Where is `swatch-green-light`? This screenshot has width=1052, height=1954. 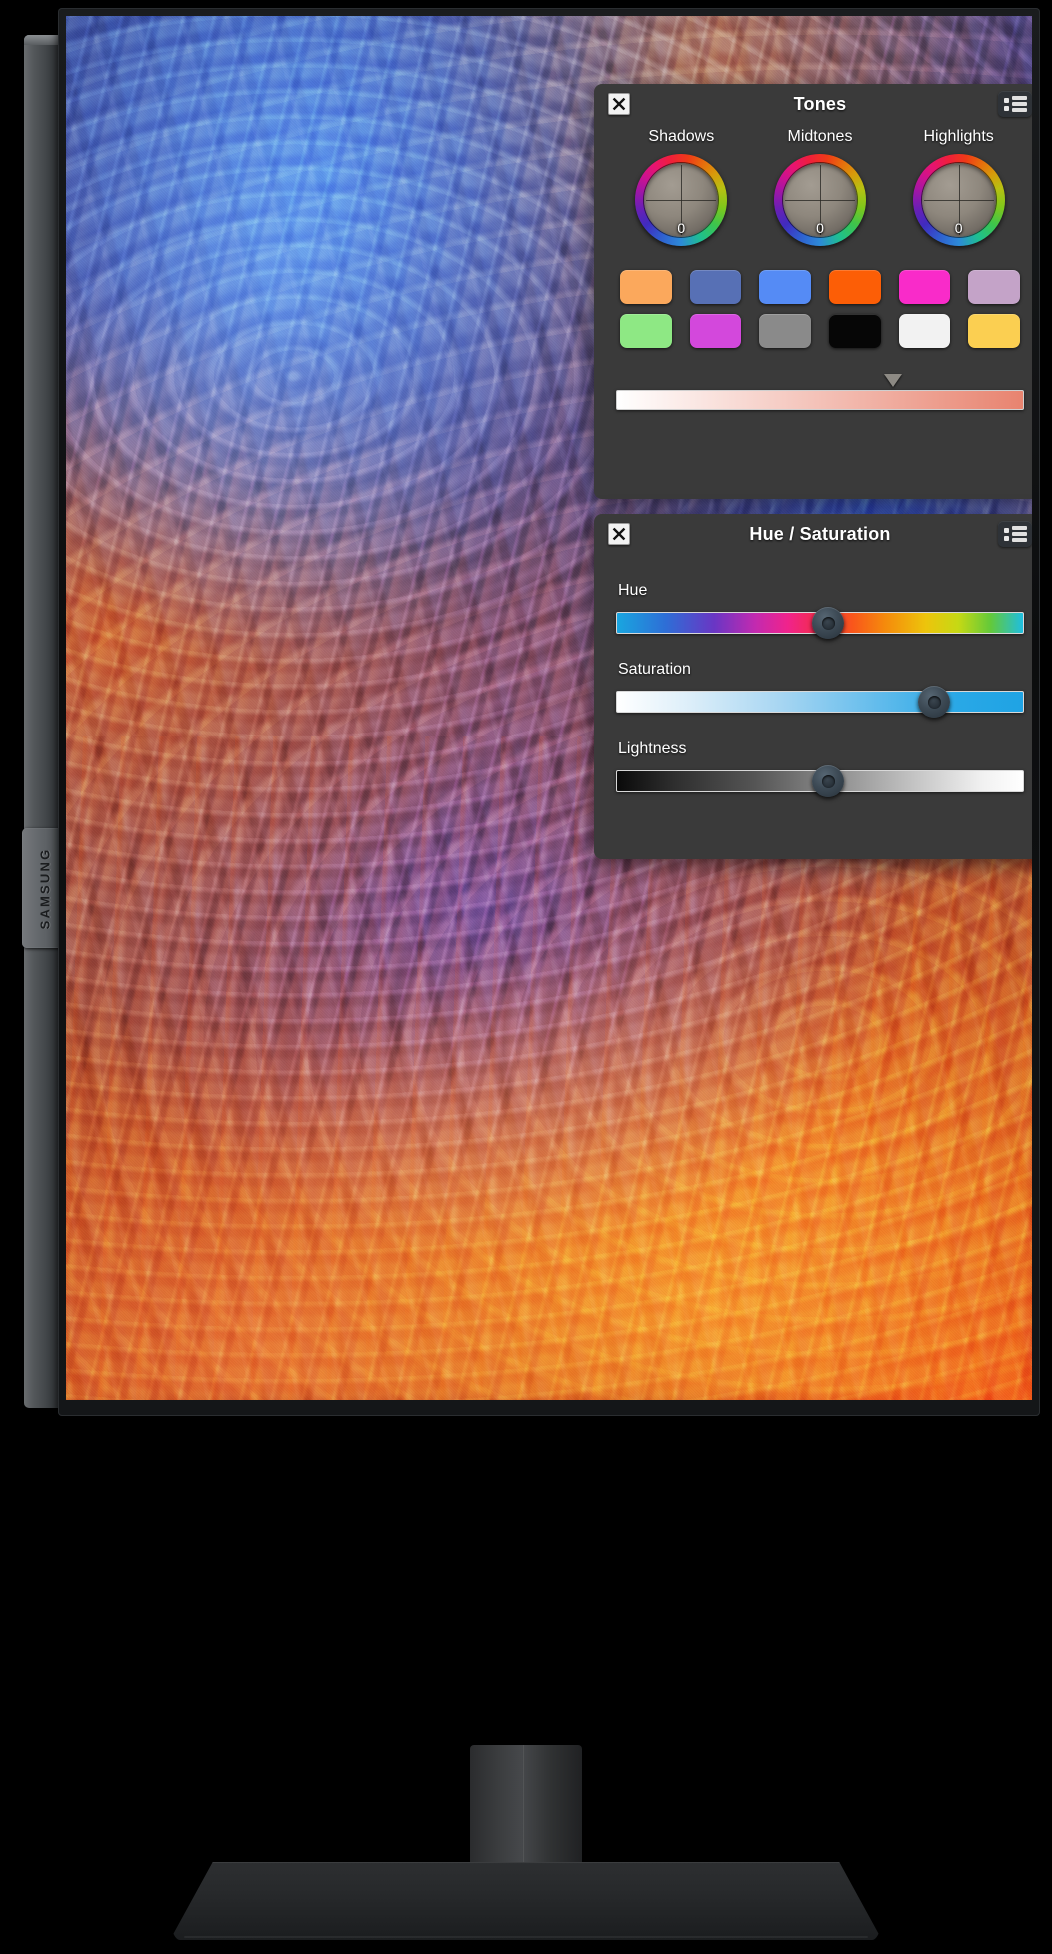
swatch-green-light is located at coordinates (646, 331).